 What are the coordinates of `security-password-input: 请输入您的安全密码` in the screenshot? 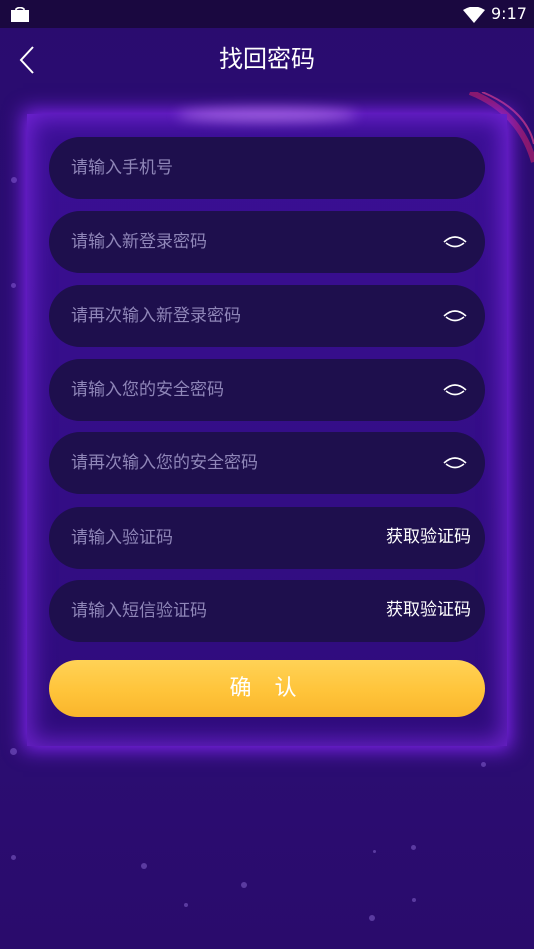 It's located at (267, 390).